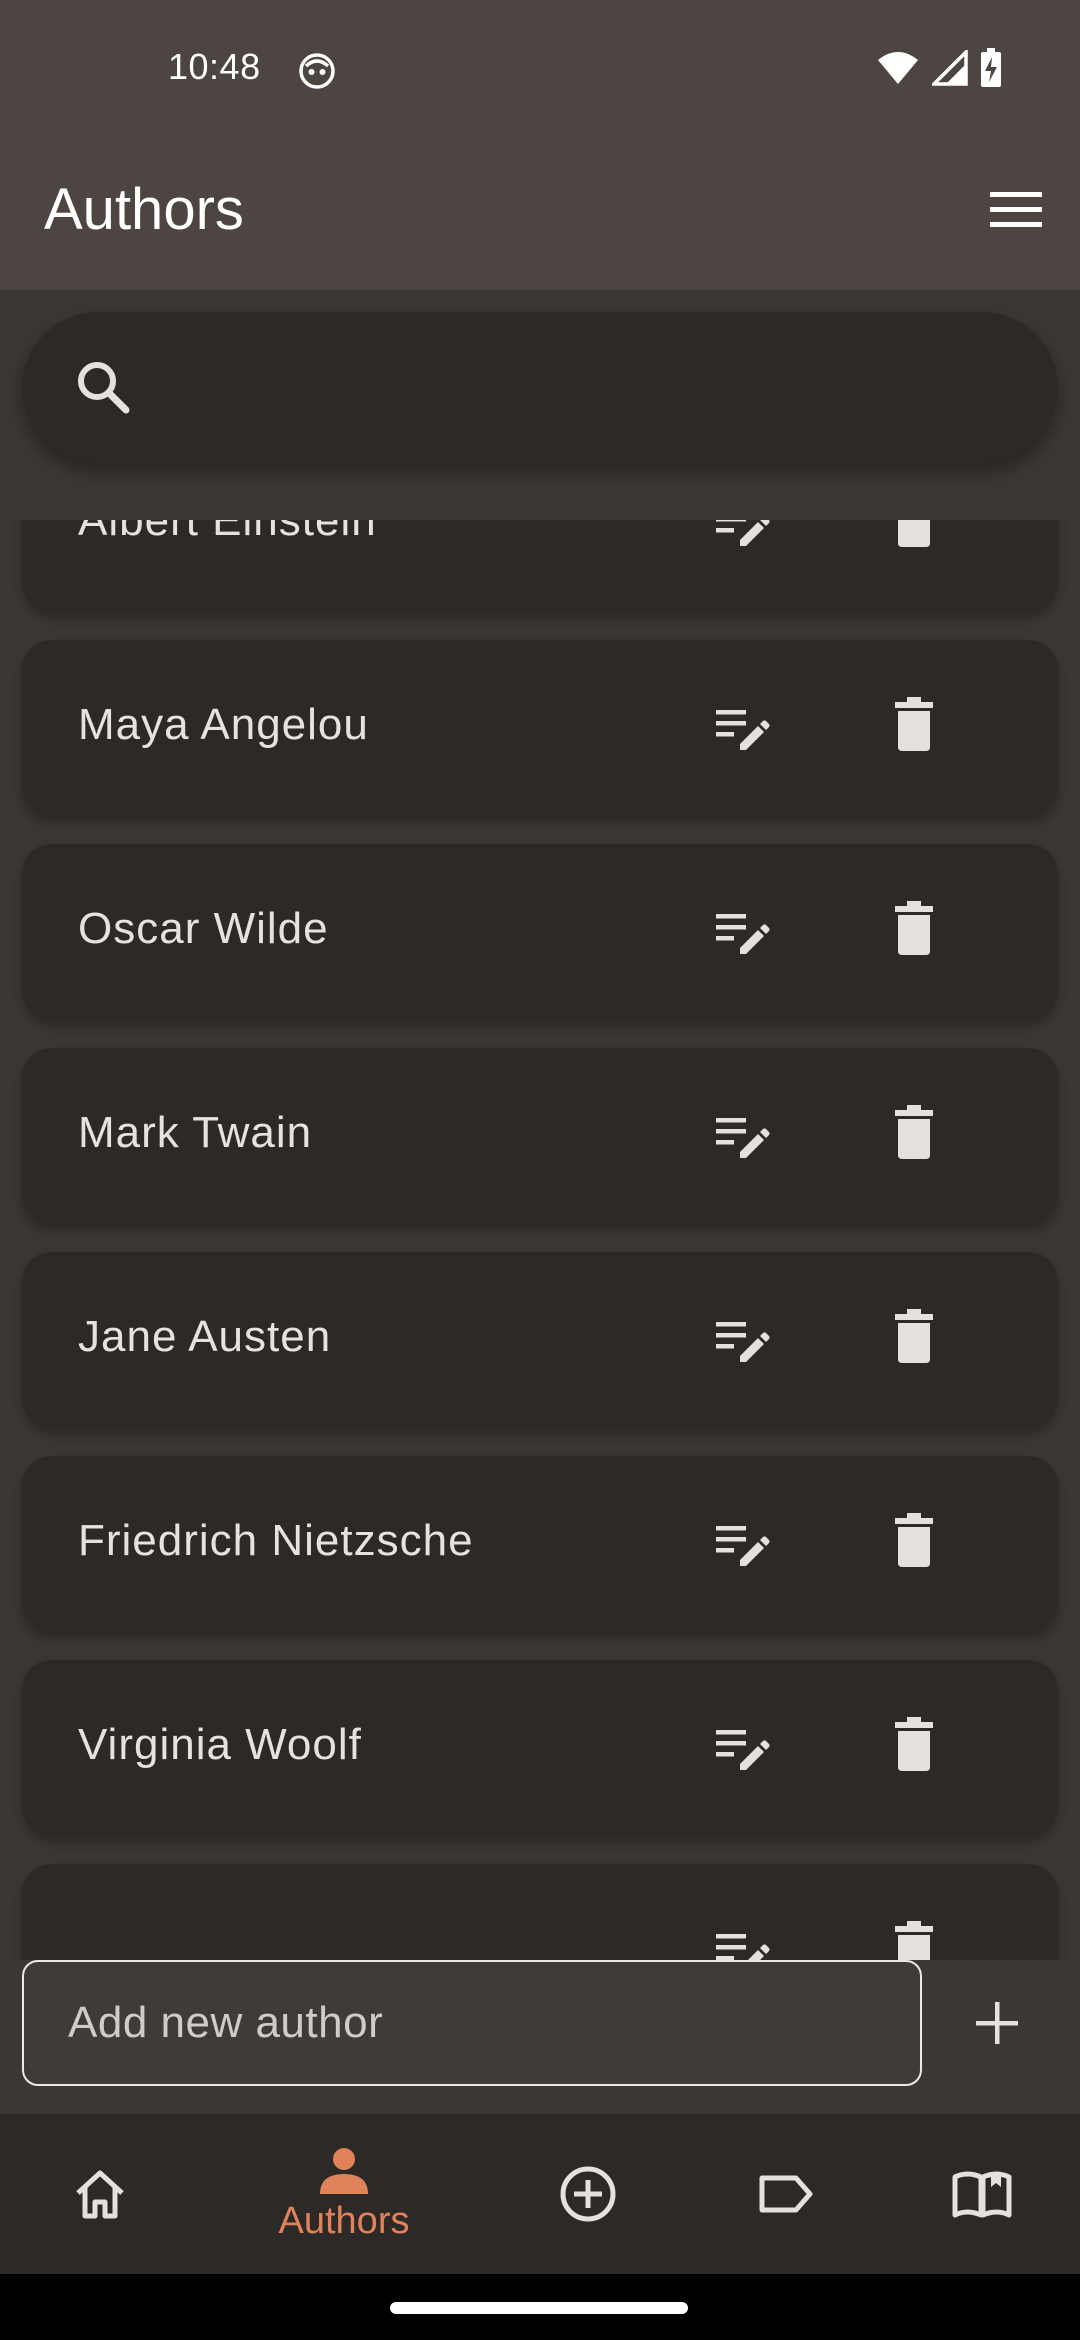  What do you see at coordinates (203, 928) in the screenshot?
I see `author-name: Oscar Wilde` at bounding box center [203, 928].